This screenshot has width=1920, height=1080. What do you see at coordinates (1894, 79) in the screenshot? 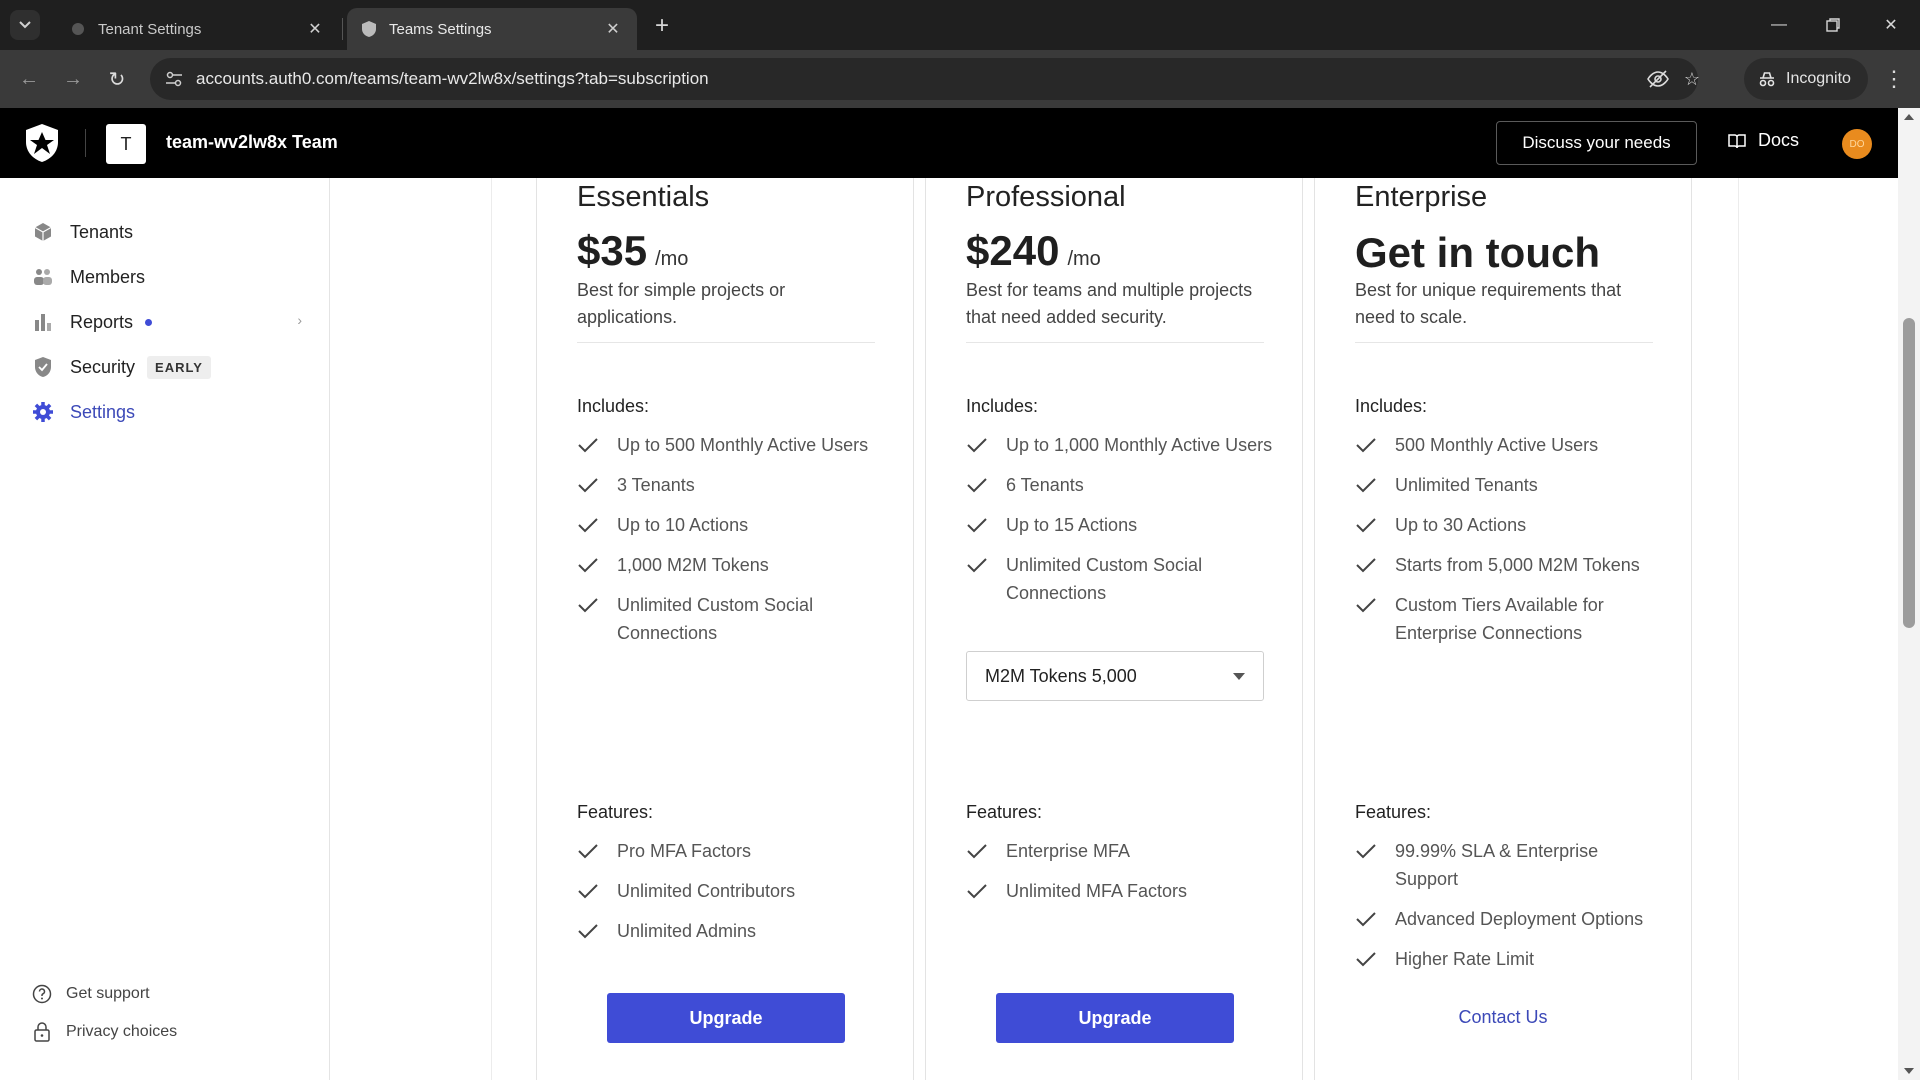
I see `browser-menu-icon: ⋮` at bounding box center [1894, 79].